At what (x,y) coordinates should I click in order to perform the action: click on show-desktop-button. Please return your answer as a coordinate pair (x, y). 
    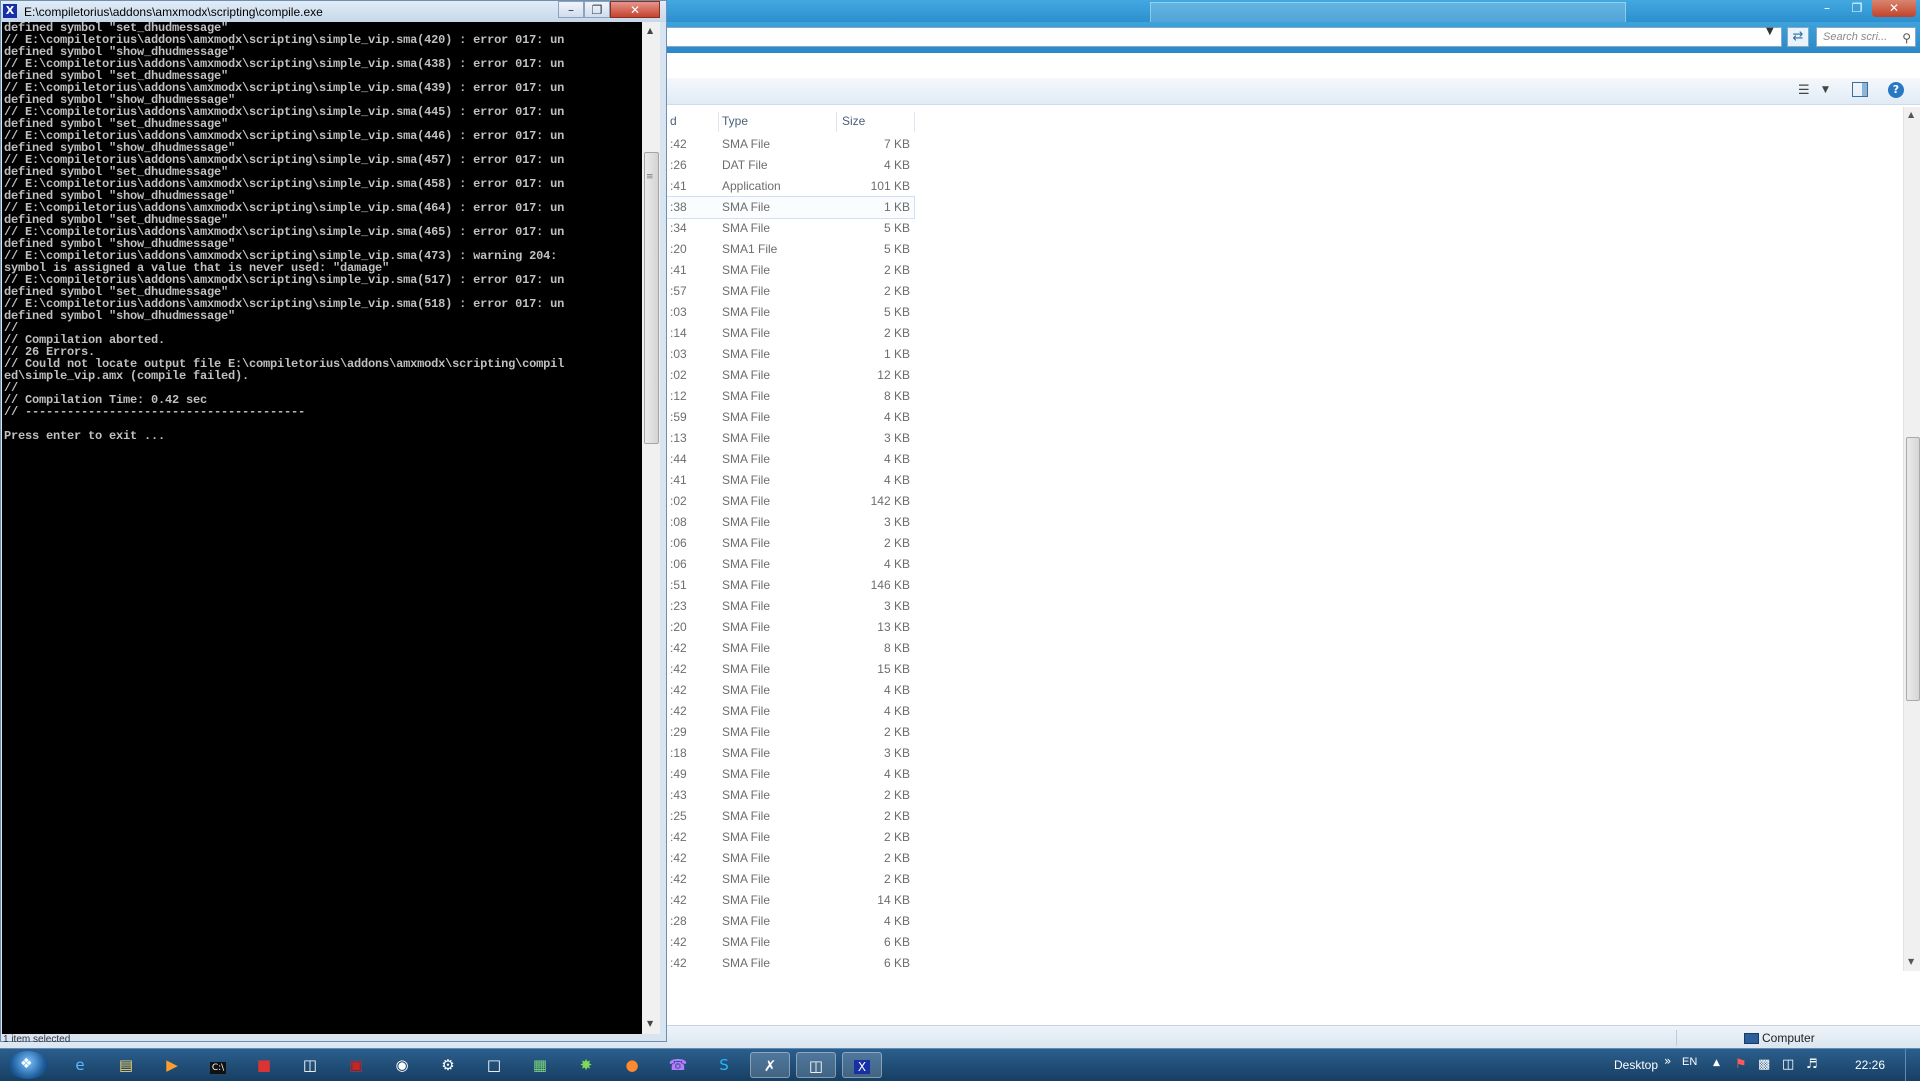
    Looking at the image, I should click on (1912, 1065).